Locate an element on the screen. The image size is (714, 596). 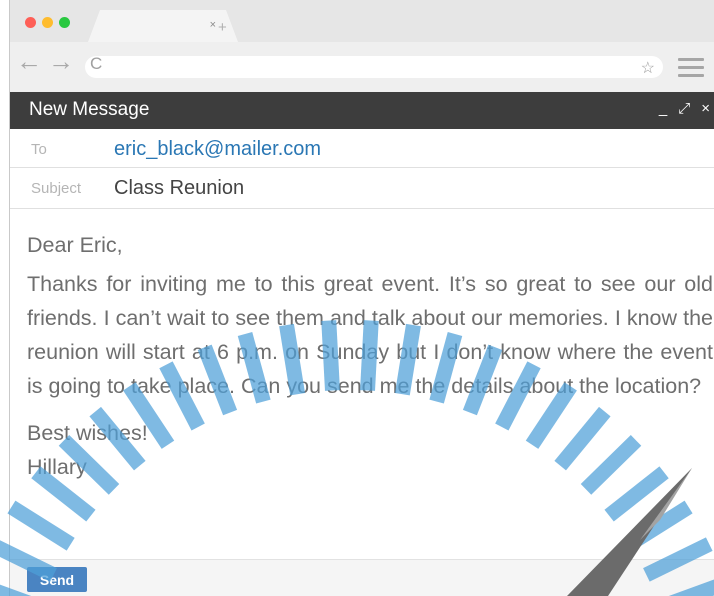
hamburger-menu-icon is located at coordinates (691, 70).